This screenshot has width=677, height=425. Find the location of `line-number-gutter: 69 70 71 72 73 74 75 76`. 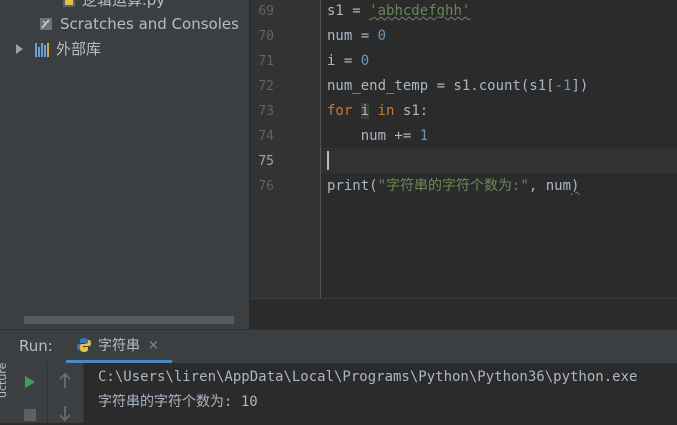

line-number-gutter: 69 70 71 72 73 74 75 76 is located at coordinates (285, 149).